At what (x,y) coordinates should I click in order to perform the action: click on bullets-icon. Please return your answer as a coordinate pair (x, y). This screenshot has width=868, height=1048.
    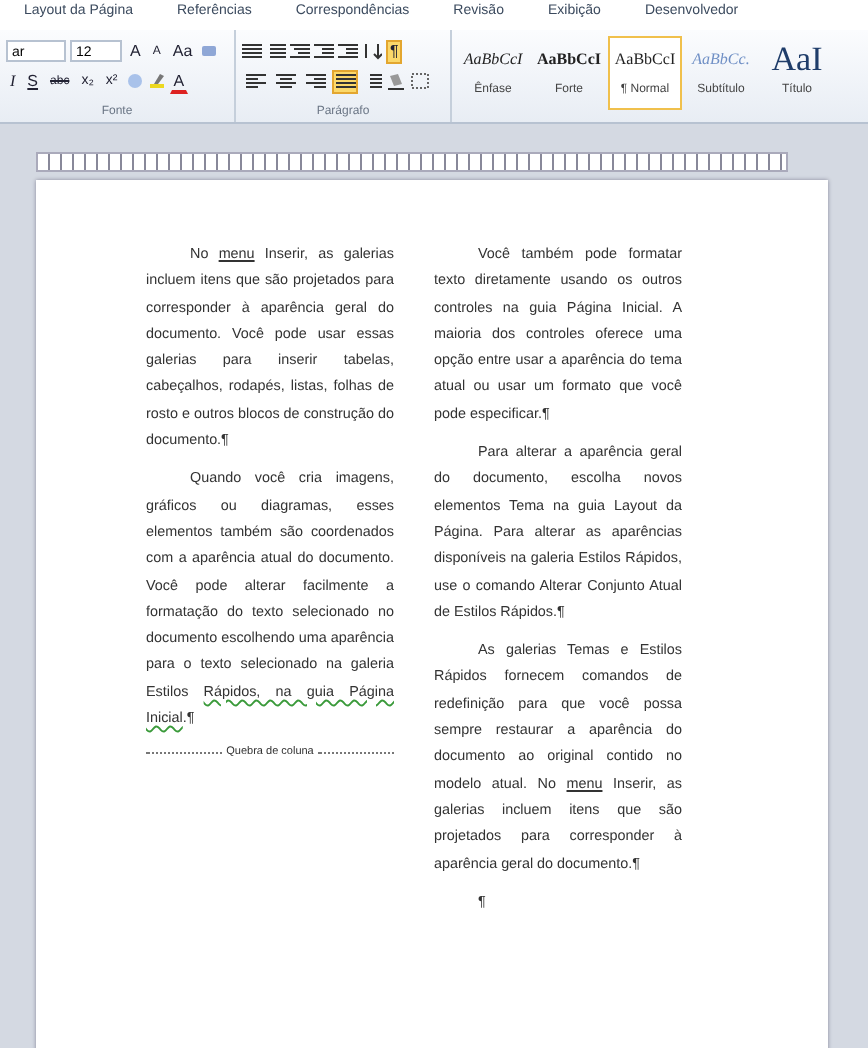
    Looking at the image, I should click on (252, 51).